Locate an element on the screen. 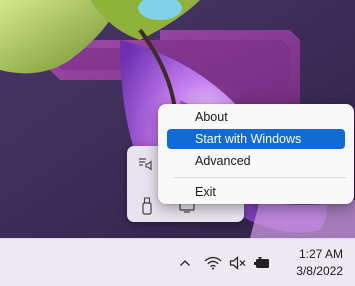 This screenshot has width=355, height=286. menu-item-label: Advanced is located at coordinates (223, 161).